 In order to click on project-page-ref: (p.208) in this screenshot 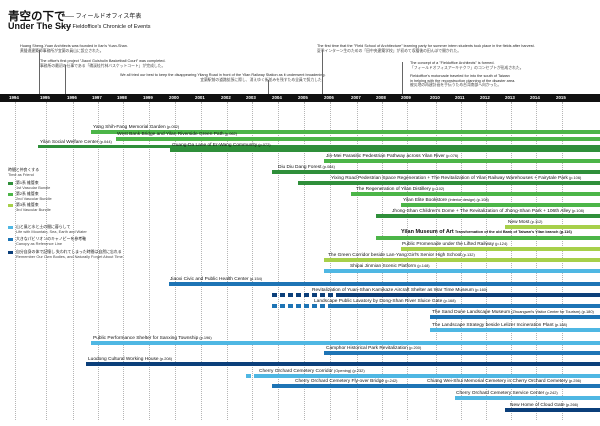, I will do `click(165, 358)`.